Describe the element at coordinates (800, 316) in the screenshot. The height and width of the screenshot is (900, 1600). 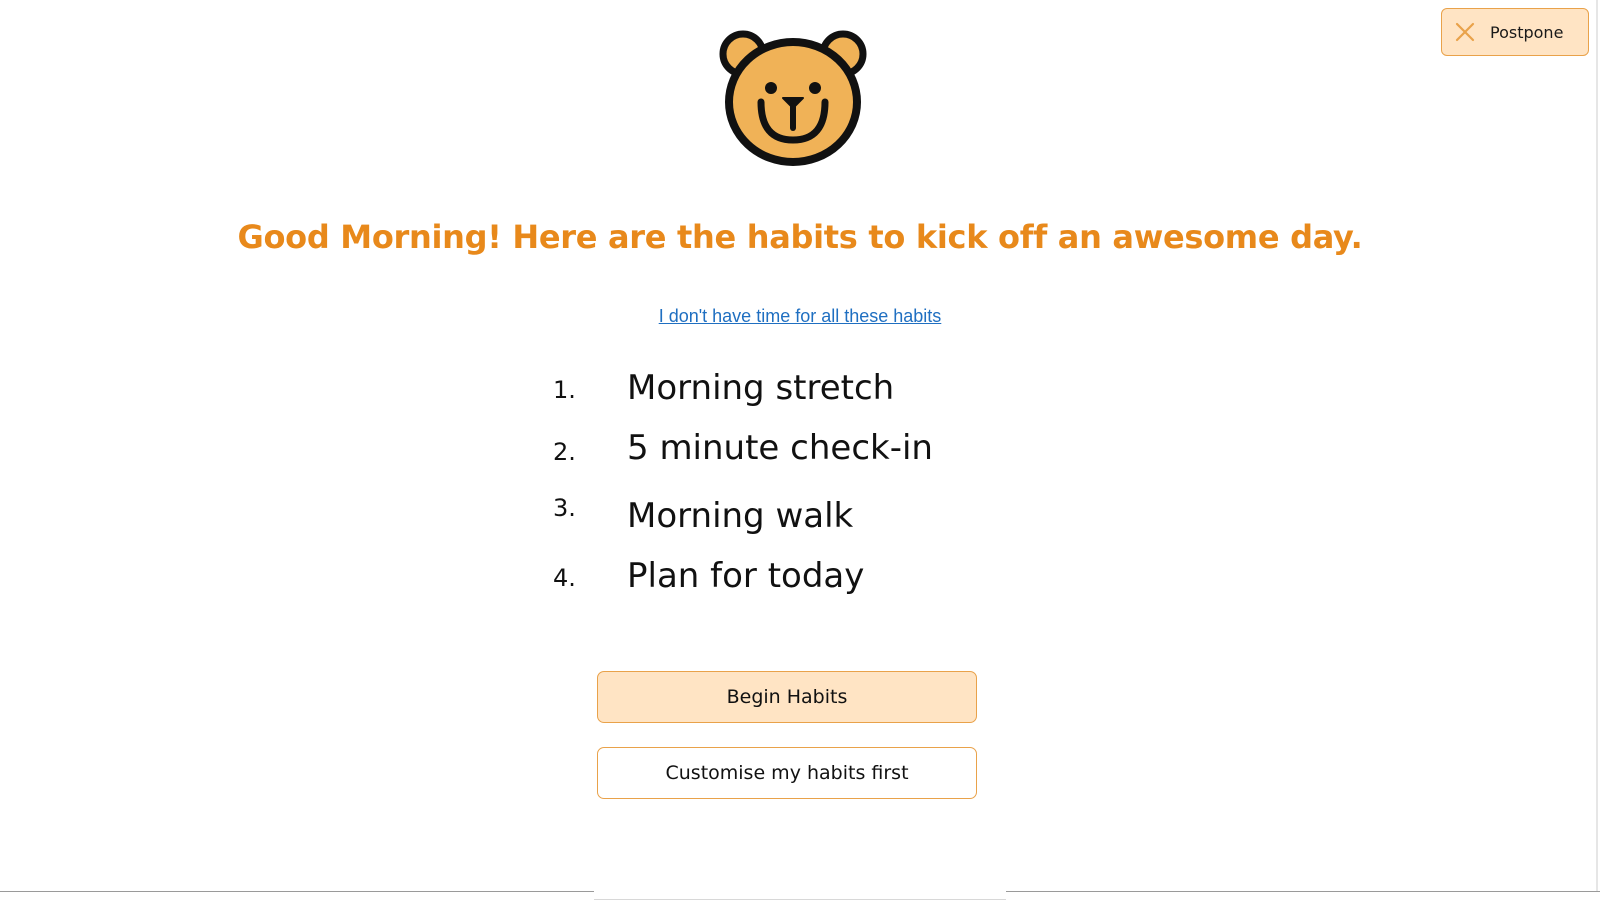
I see `no-time-link: I don't have time for all these habits` at that location.